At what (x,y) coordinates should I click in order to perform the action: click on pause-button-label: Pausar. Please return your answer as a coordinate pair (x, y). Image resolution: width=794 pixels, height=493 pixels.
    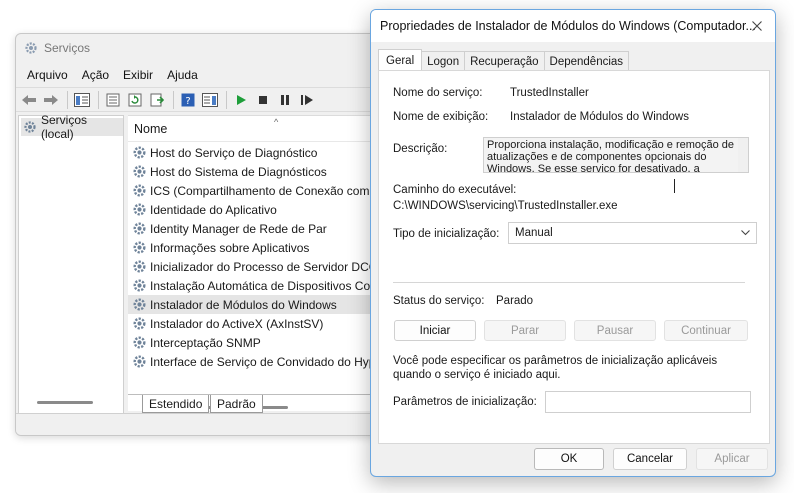
    Looking at the image, I should click on (615, 330).